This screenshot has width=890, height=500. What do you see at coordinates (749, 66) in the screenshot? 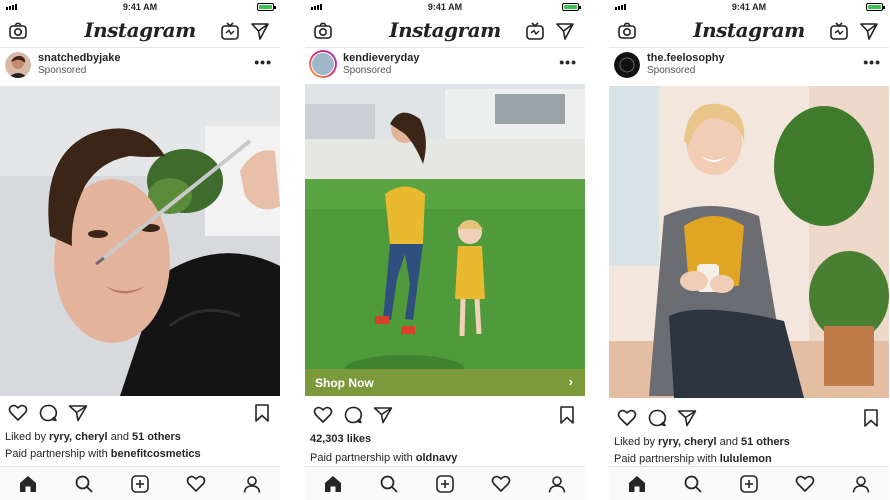
I see `post-header: the.feelosophy Sponsored •••` at bounding box center [749, 66].